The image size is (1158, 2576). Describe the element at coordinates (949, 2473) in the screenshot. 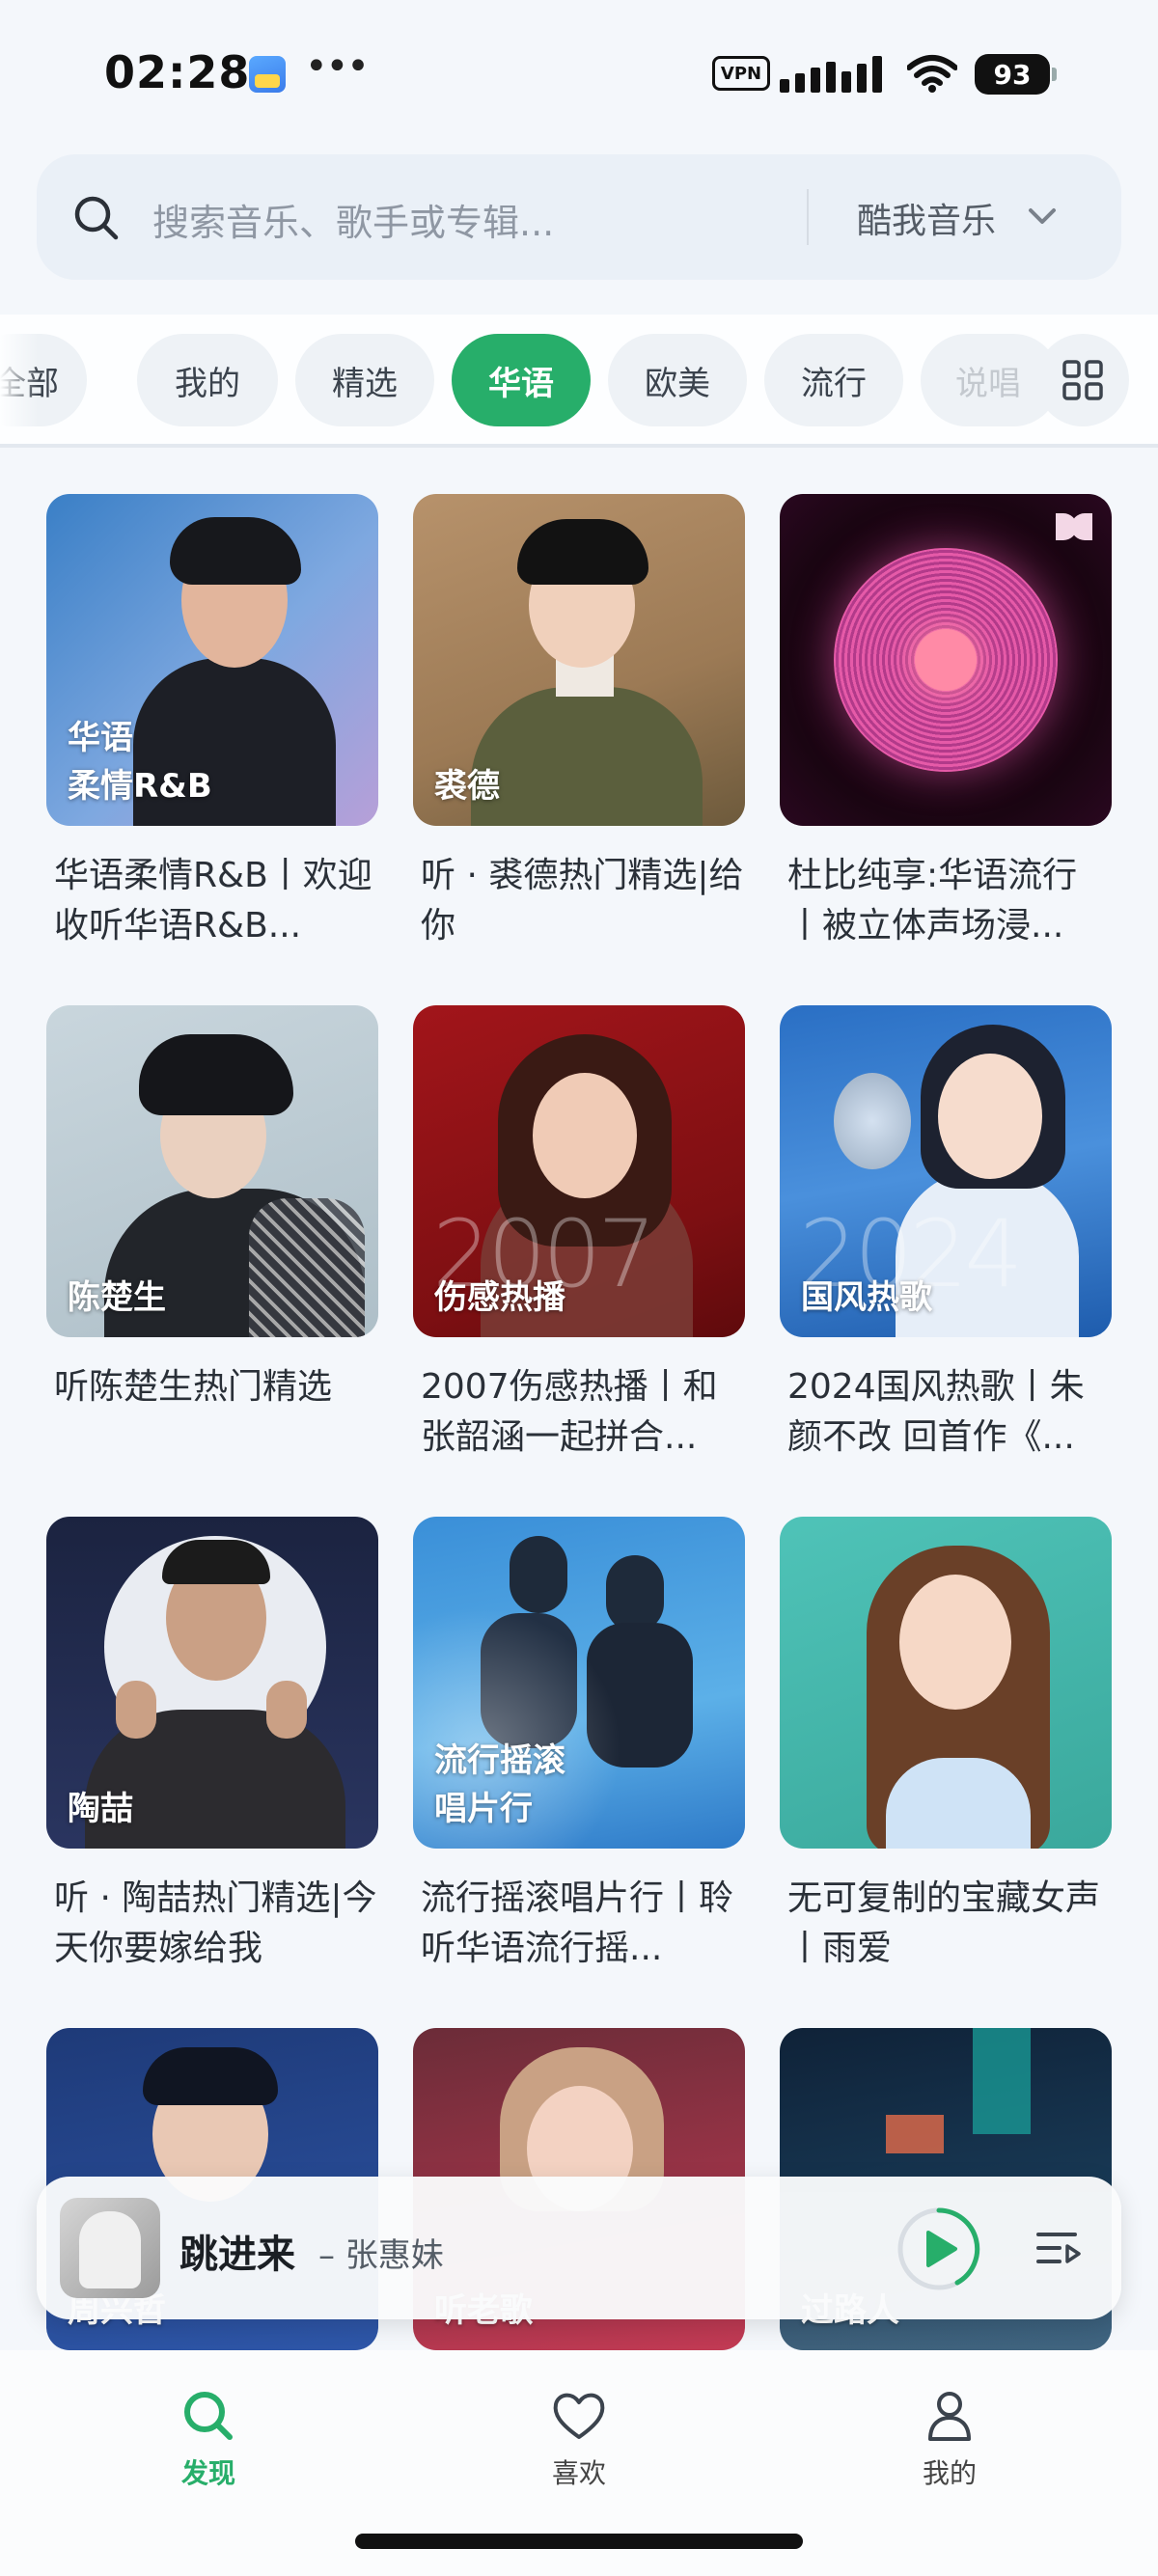

I see `nav-label: 我的` at that location.